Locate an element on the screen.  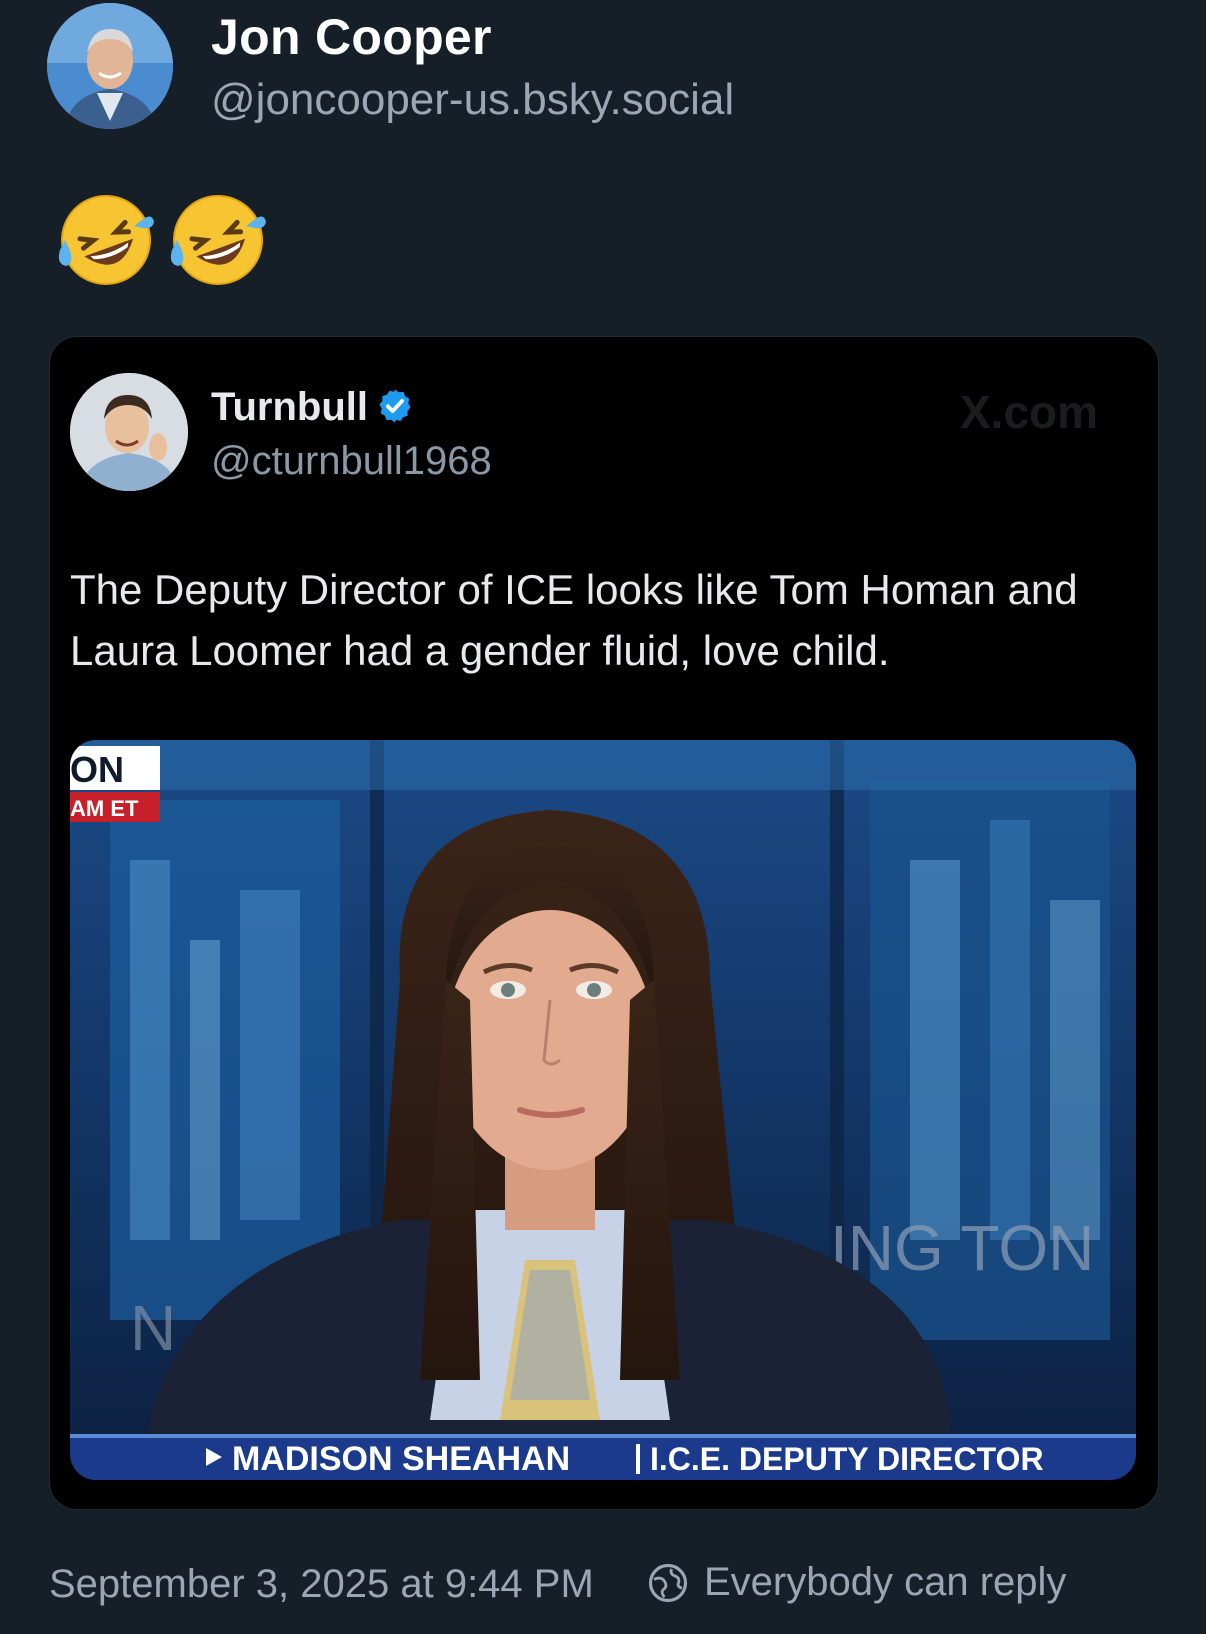
post-timestamp: September 3, 2025 at 9:44 PM is located at coordinates (321, 1584).